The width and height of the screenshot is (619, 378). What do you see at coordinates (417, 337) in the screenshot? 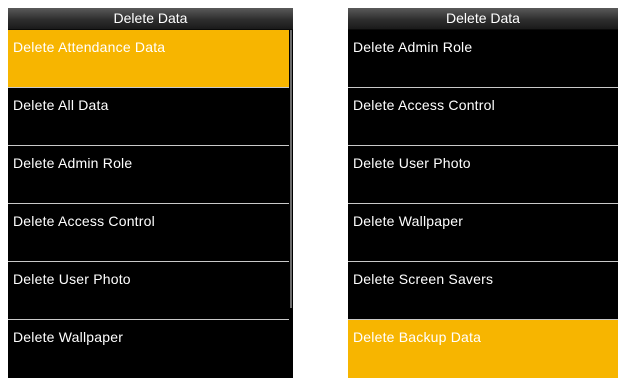
I see `menu-item-label: Delete Backup Data` at bounding box center [417, 337].